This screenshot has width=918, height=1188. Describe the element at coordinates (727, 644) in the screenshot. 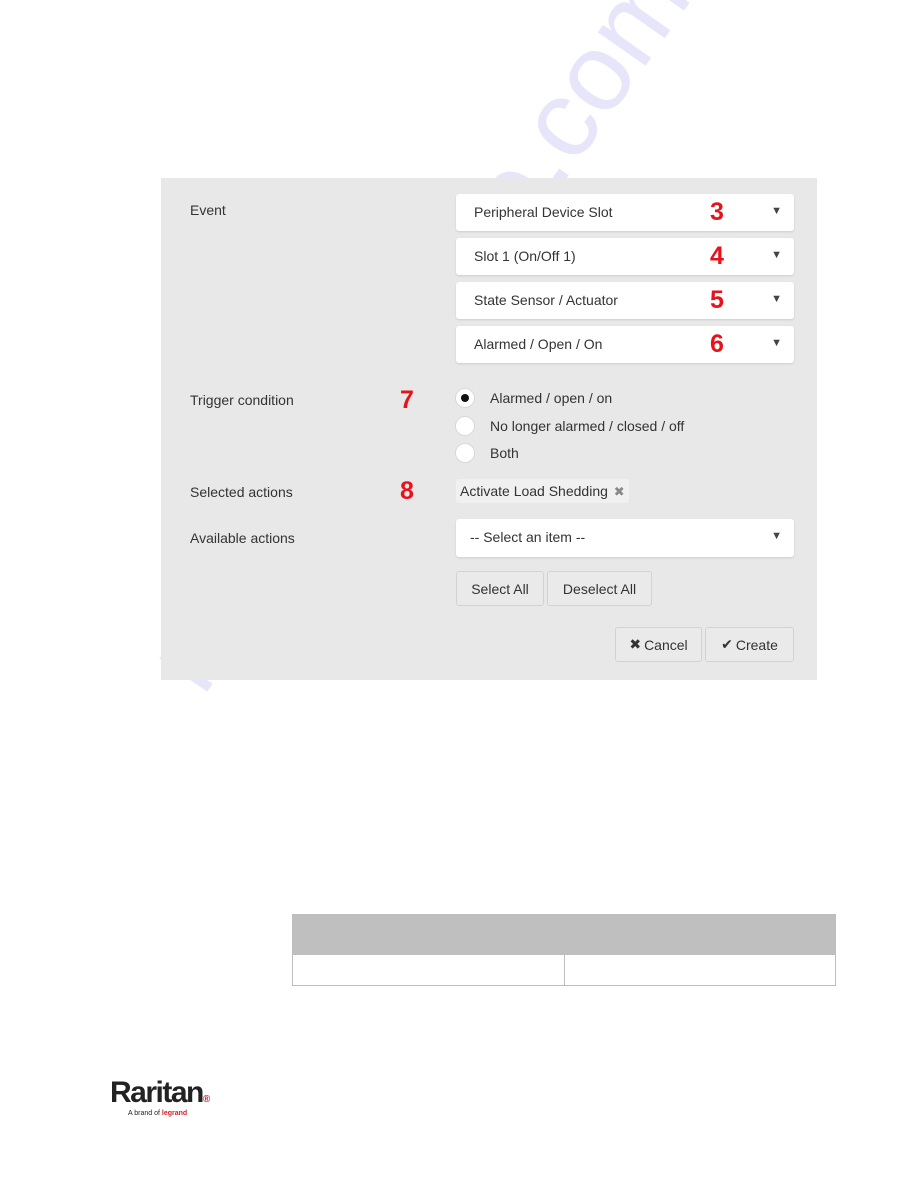

I see `check-icon: ✔` at that location.